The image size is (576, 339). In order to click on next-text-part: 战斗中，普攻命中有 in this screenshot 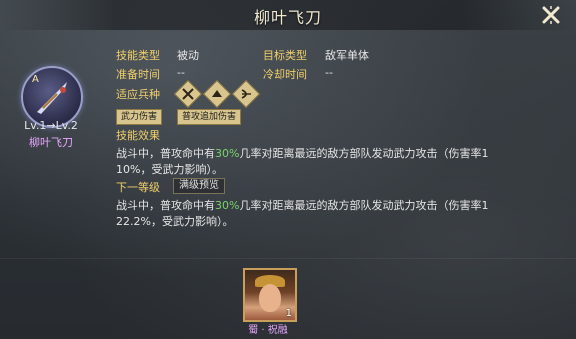, I will do `click(165, 205)`.